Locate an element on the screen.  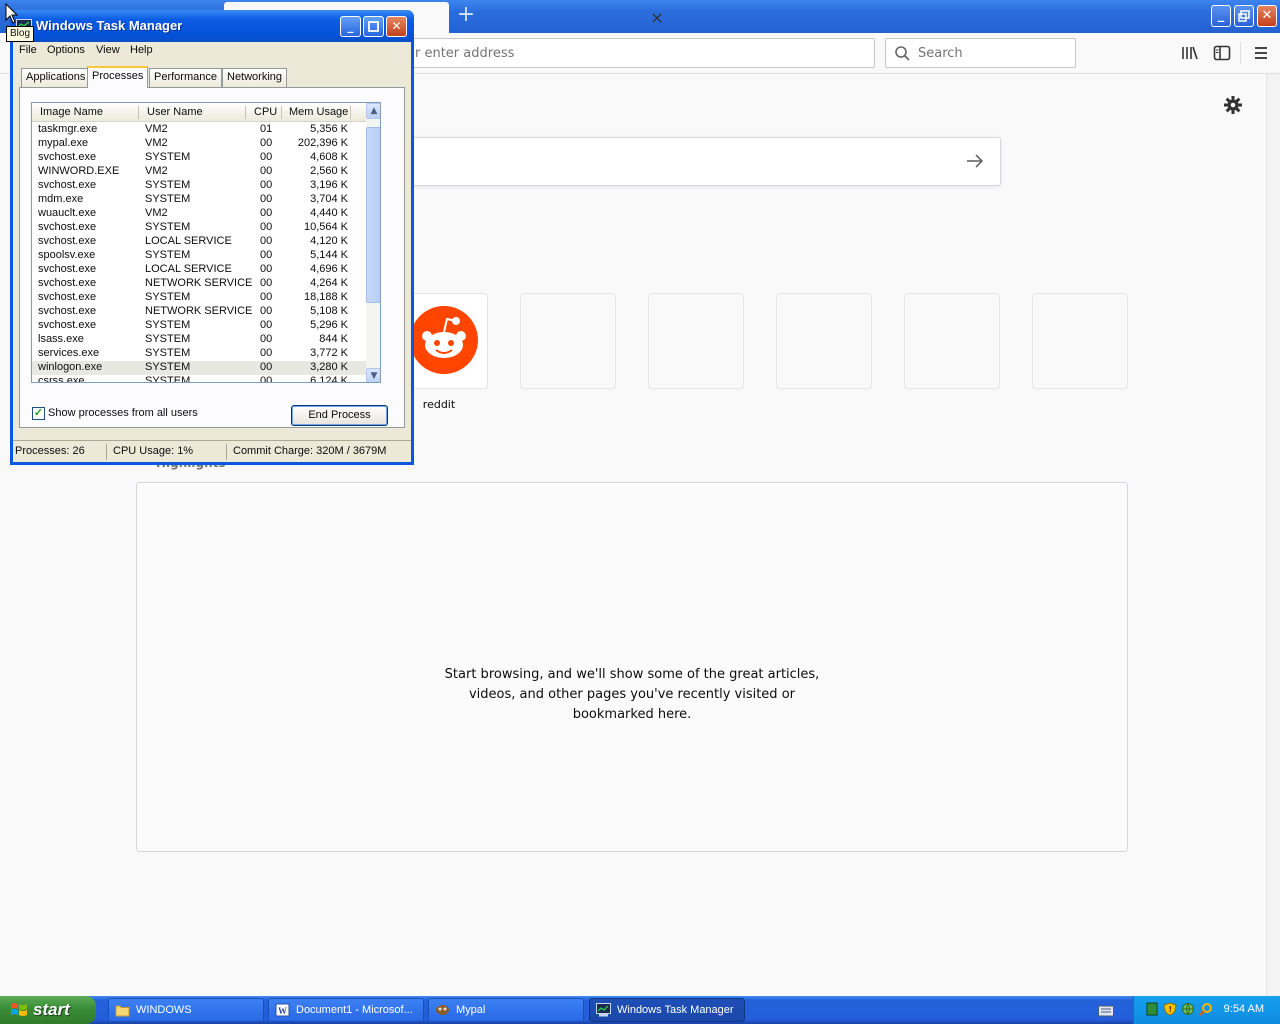
scroll-down-button: ▼ is located at coordinates (373, 375).